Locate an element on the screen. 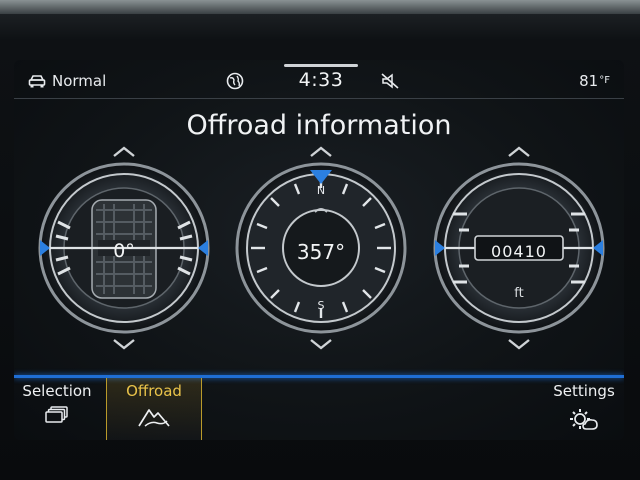 This screenshot has width=640, height=480. status-bar: Normal 4:33 81°F is located at coordinates (319, 80).